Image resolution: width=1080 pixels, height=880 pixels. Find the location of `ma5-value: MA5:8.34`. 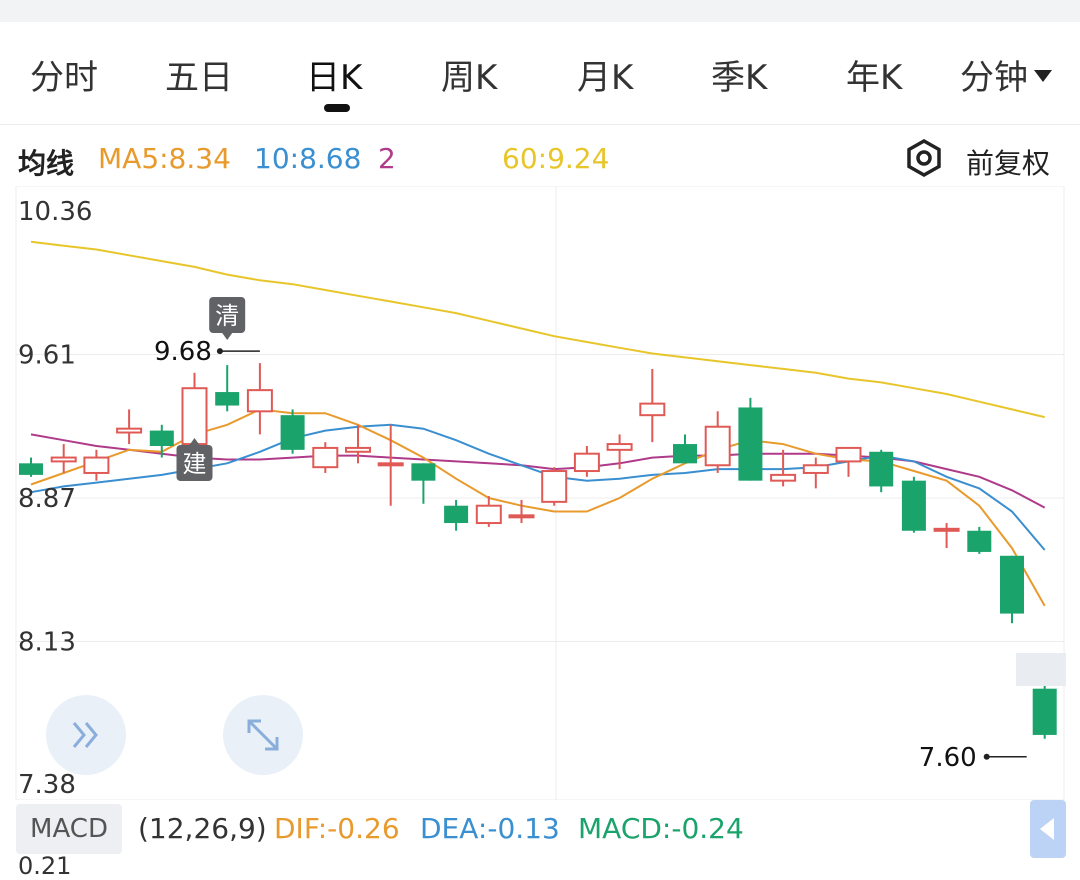

ma5-value: MA5:8.34 is located at coordinates (164, 158).